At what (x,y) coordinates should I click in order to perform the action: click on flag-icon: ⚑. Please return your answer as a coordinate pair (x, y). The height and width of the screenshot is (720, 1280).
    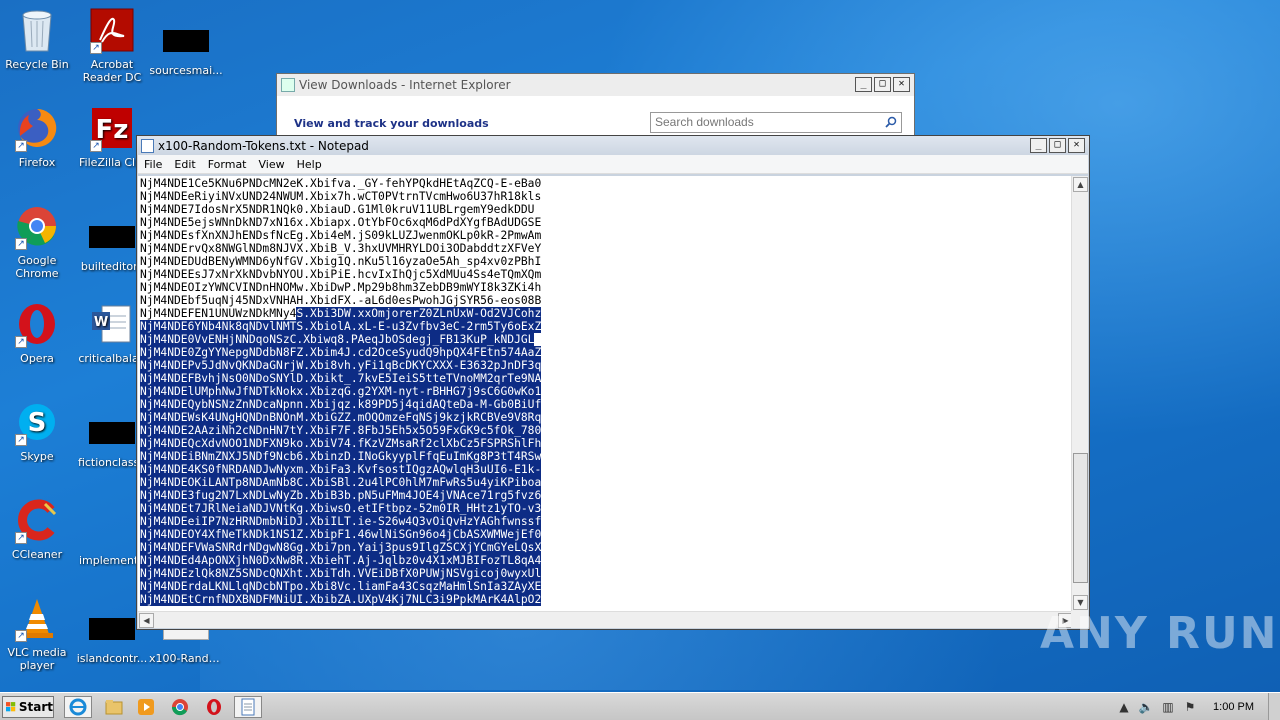
    Looking at the image, I should click on (1190, 707).